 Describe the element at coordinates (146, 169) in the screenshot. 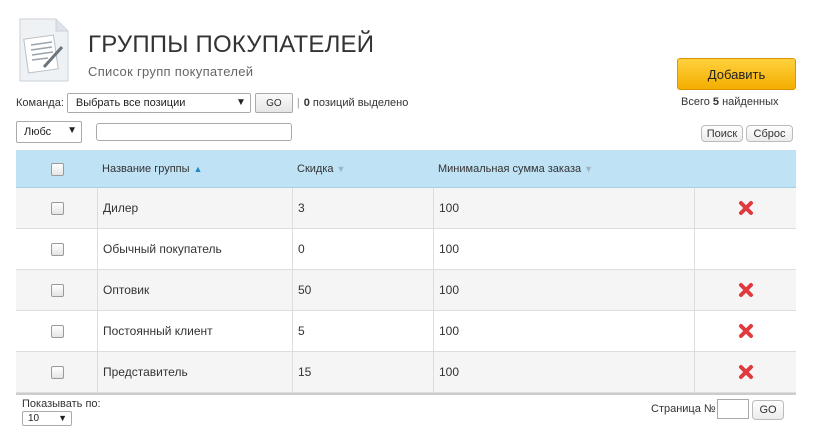

I see `column-name-label: Название группы` at that location.